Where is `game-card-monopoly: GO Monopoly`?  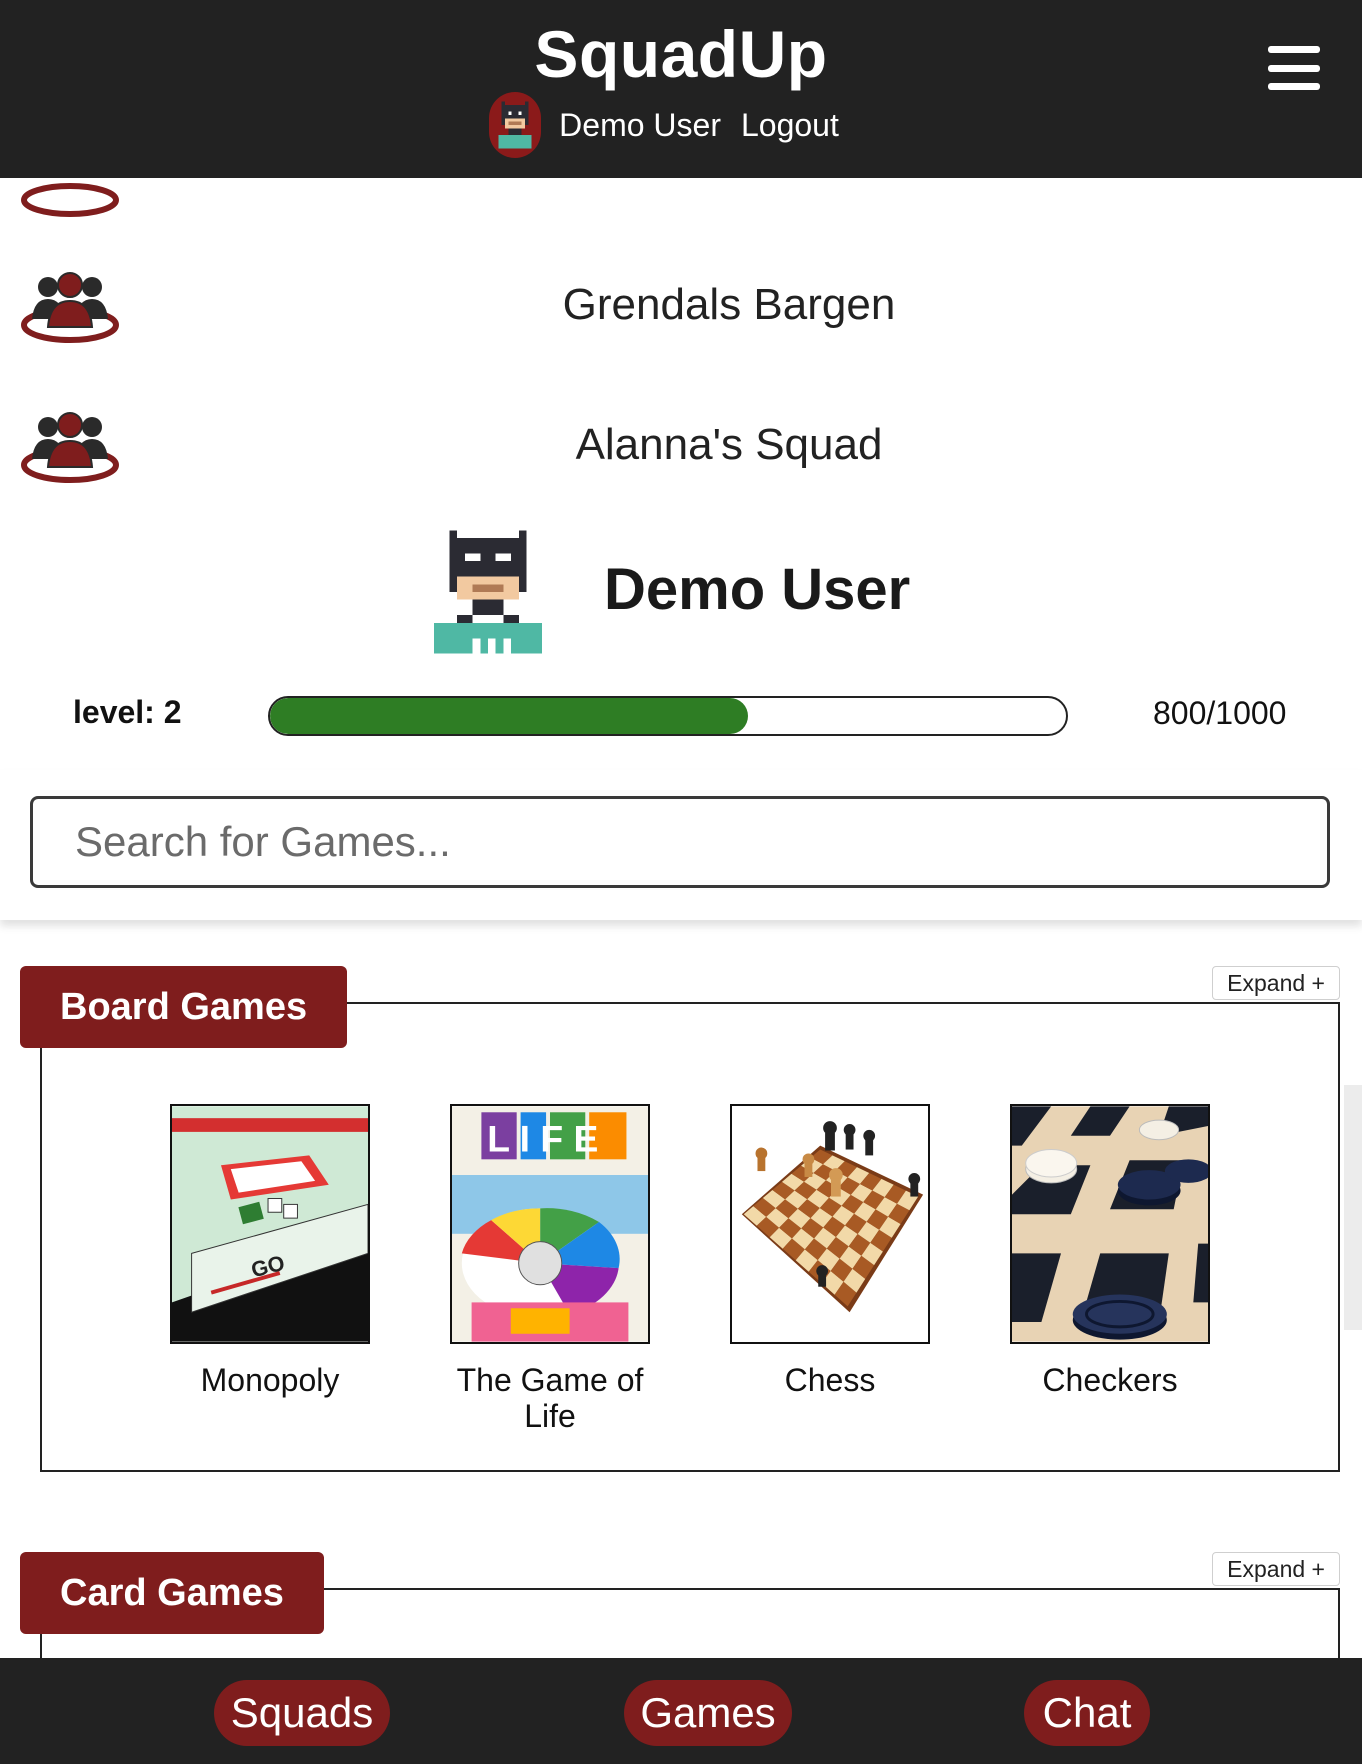
game-card-monopoly: GO Monopoly is located at coordinates (270, 1251).